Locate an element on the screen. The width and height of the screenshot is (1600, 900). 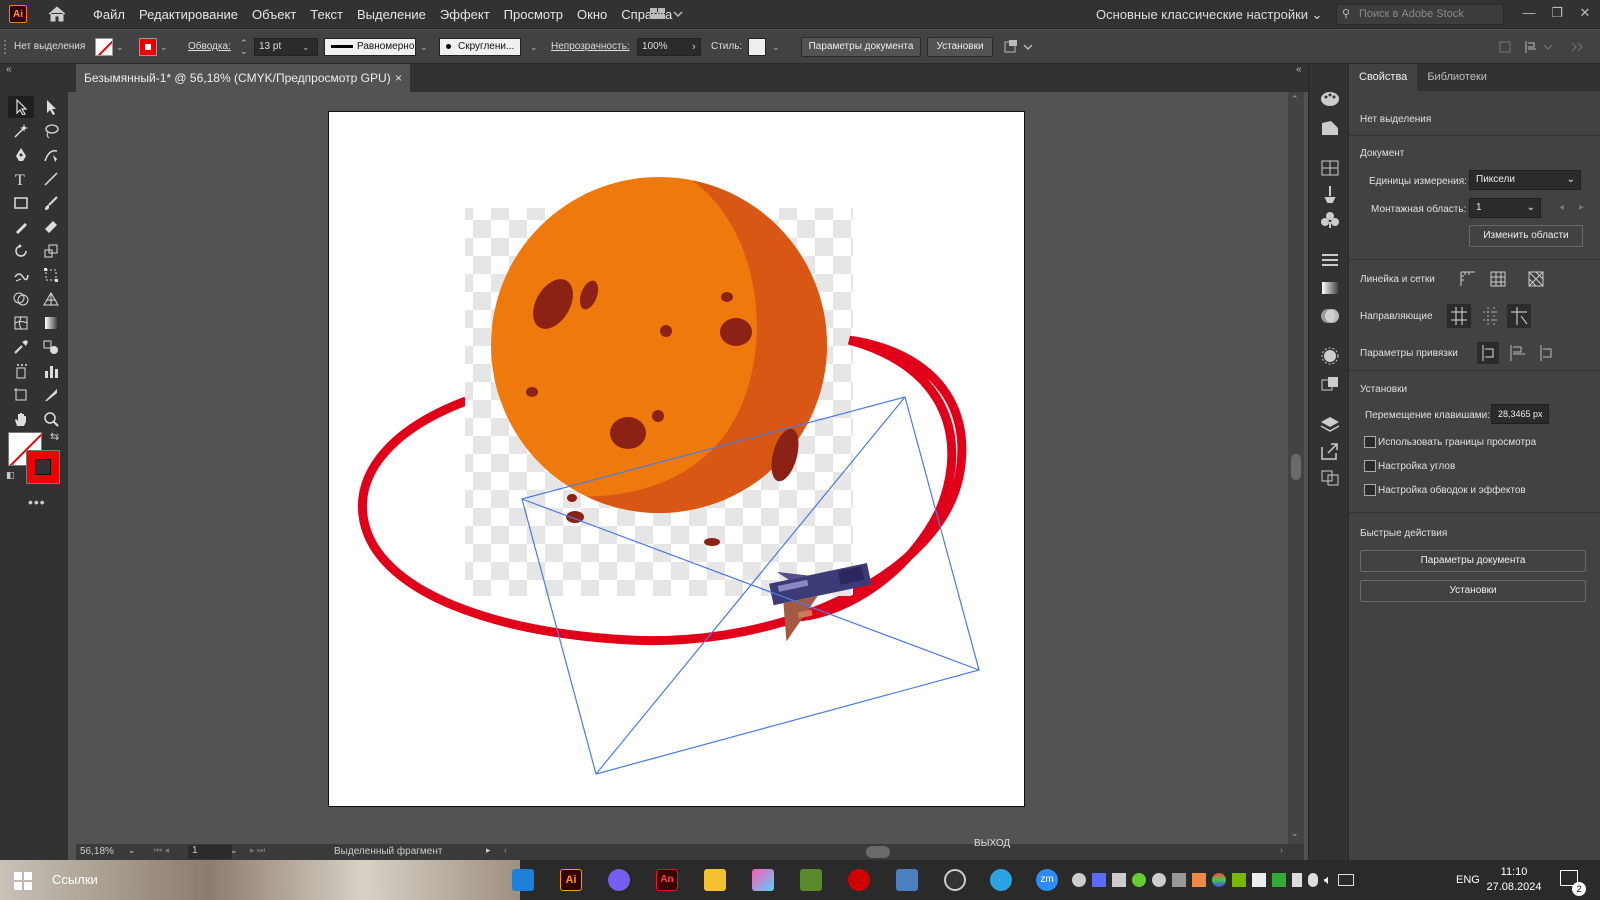
menu-effect: Эффект is located at coordinates (465, 14).